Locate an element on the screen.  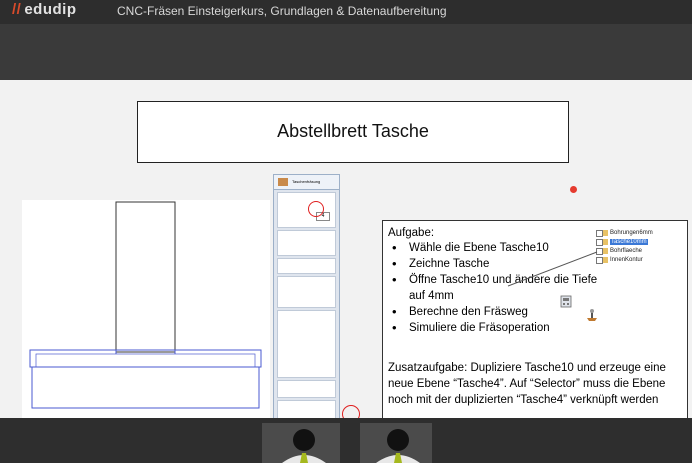
layer-item: Bohrungen6mm is located at coordinates (640, 233).